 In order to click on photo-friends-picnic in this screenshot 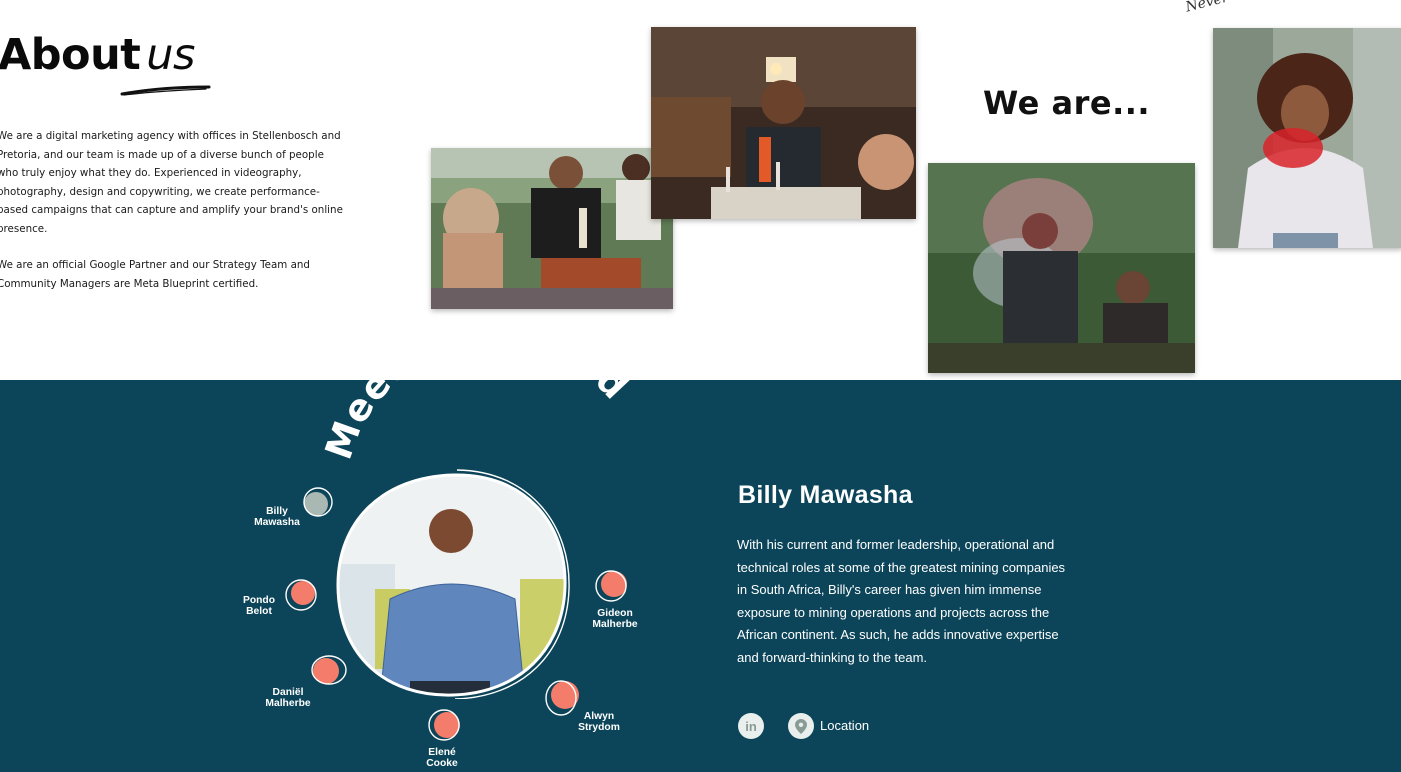, I will do `click(552, 228)`.